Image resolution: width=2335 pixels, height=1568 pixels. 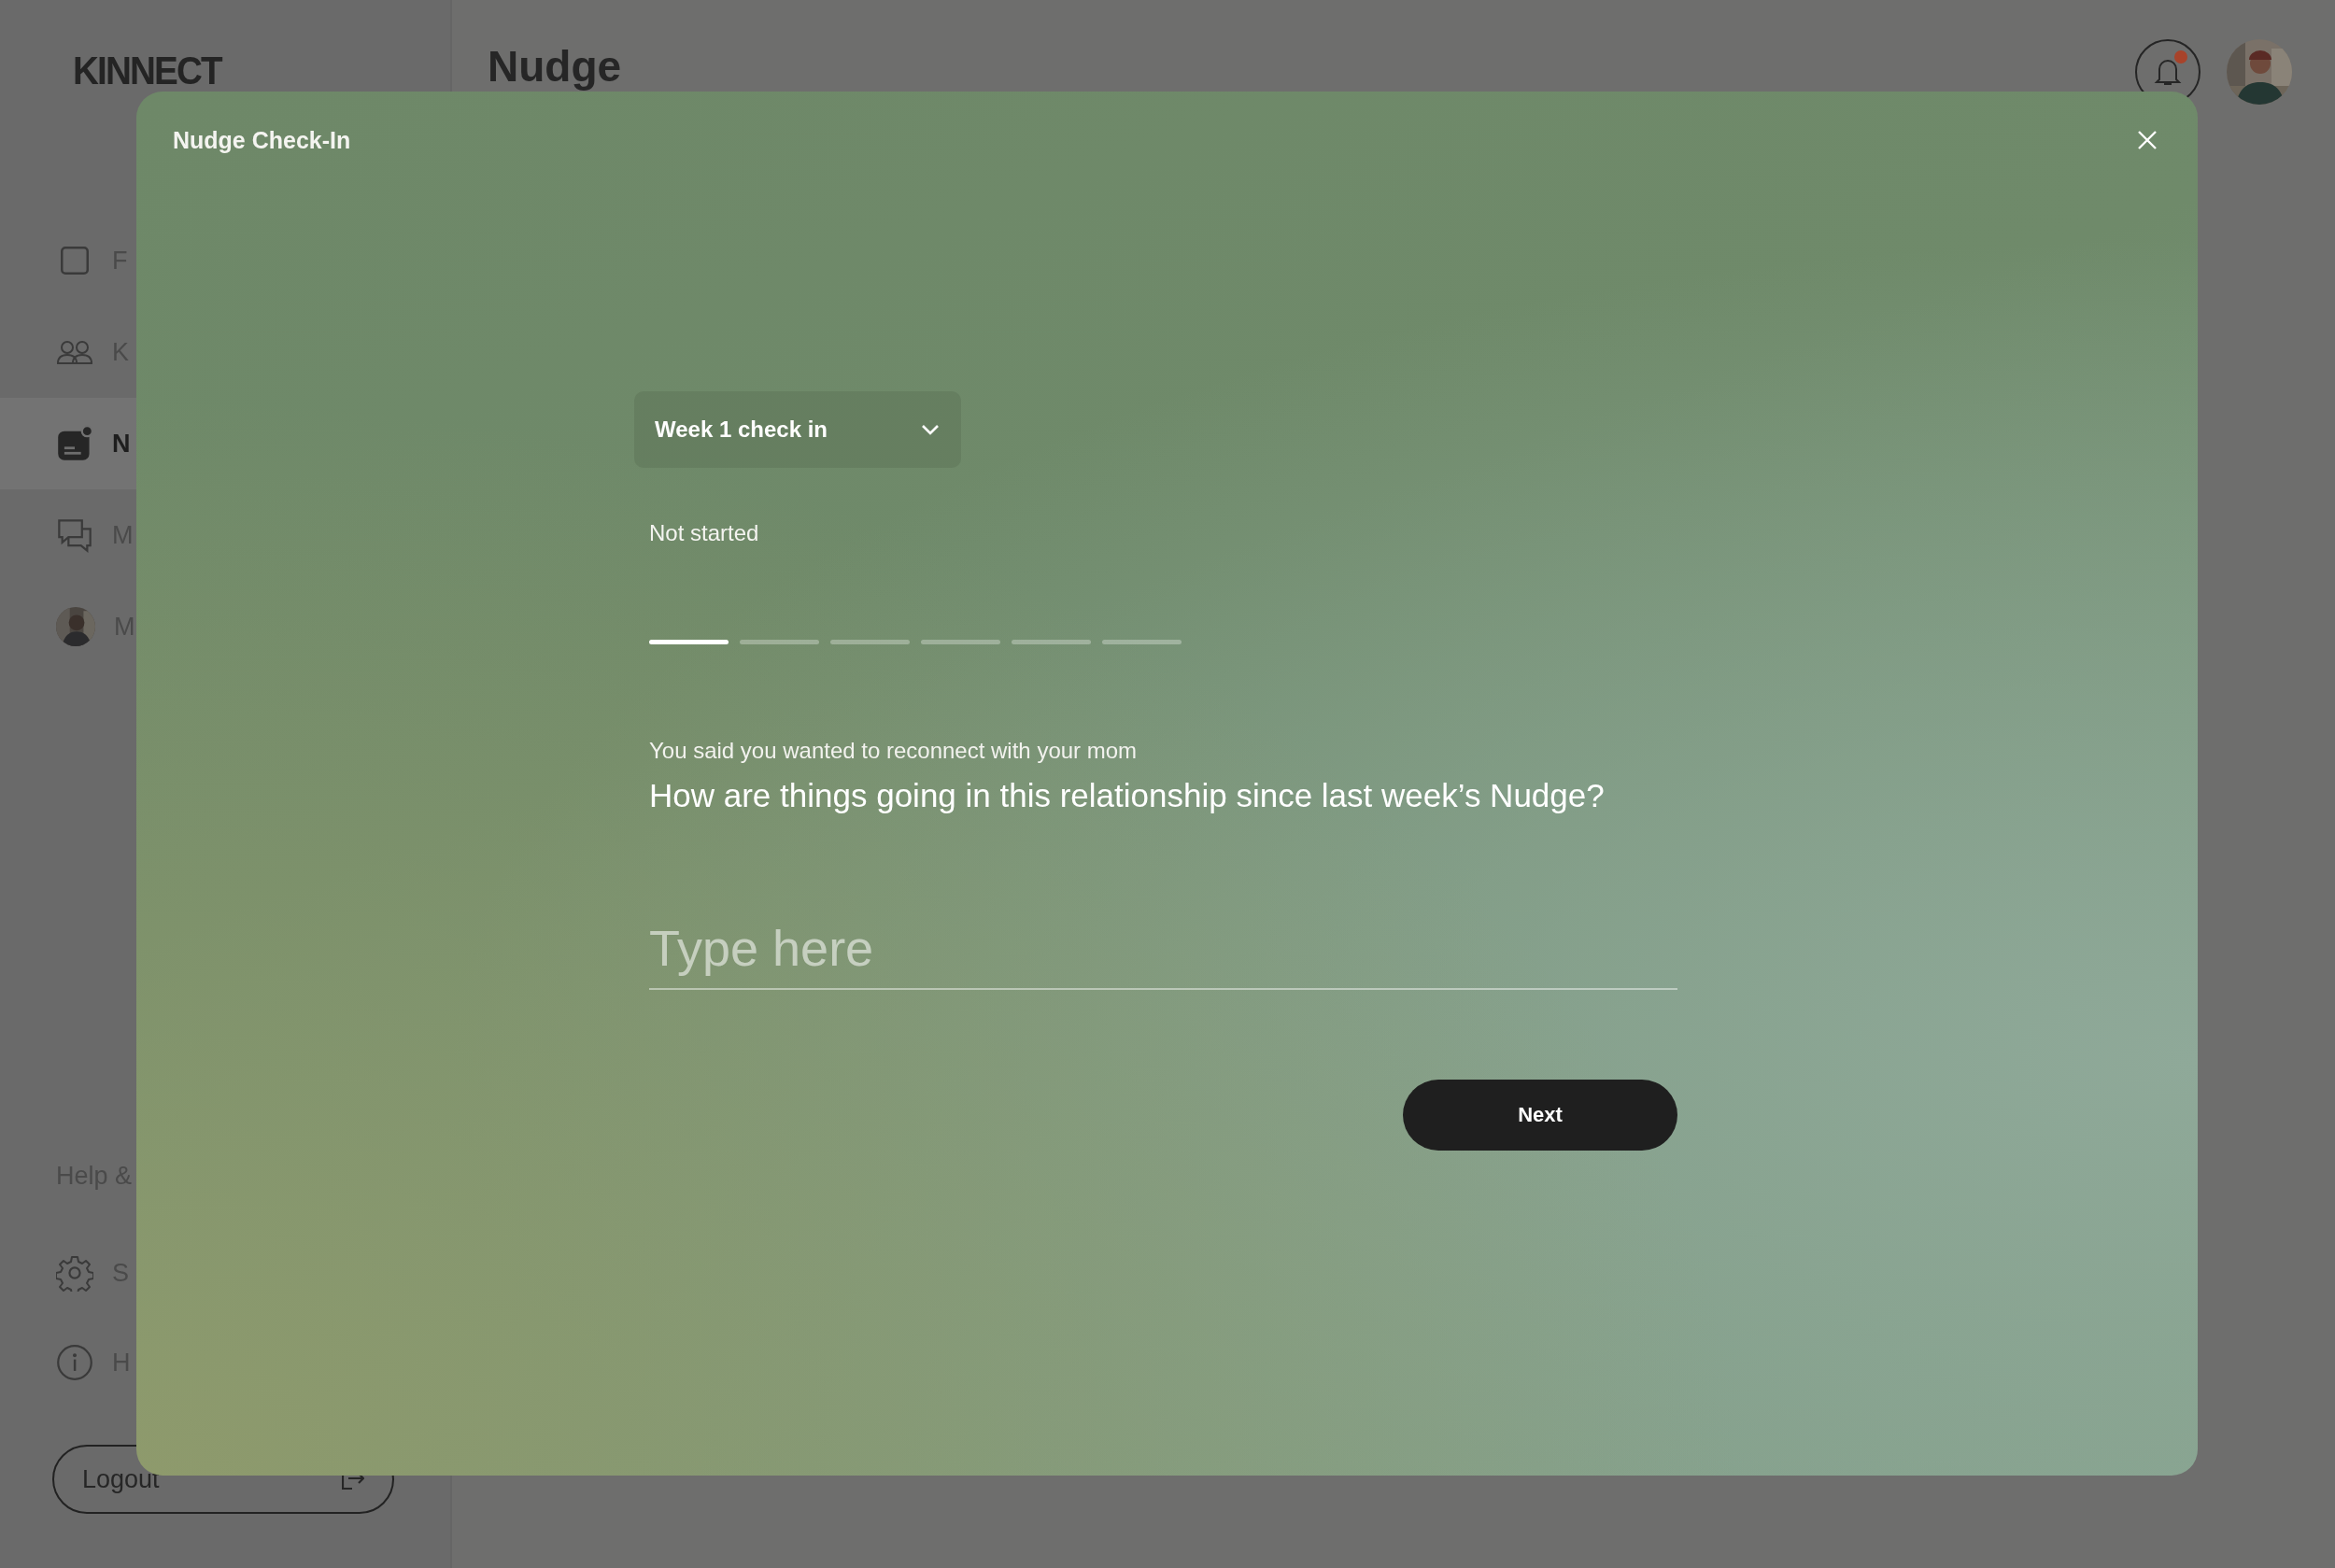 What do you see at coordinates (75, 535) in the screenshot?
I see `chat-icon` at bounding box center [75, 535].